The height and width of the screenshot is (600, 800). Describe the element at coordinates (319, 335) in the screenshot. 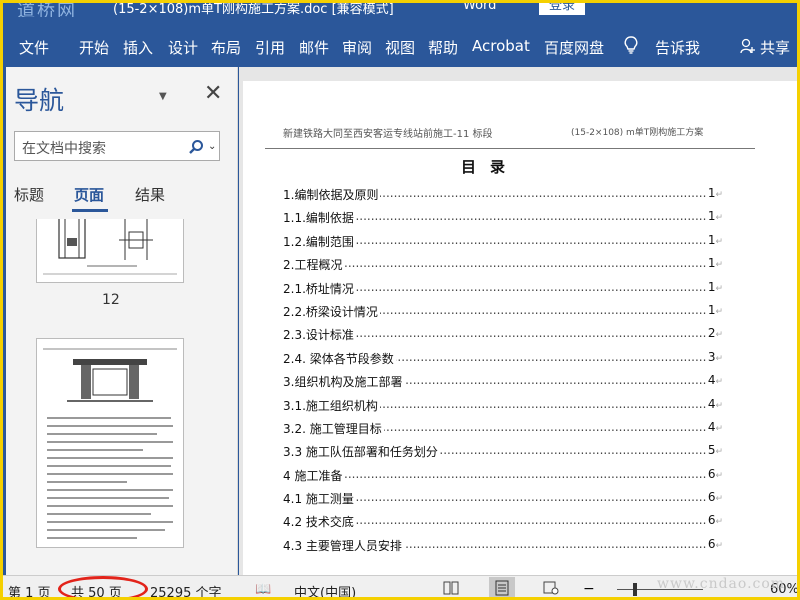

I see `toc-entry-label: 2.3.设计标准` at that location.